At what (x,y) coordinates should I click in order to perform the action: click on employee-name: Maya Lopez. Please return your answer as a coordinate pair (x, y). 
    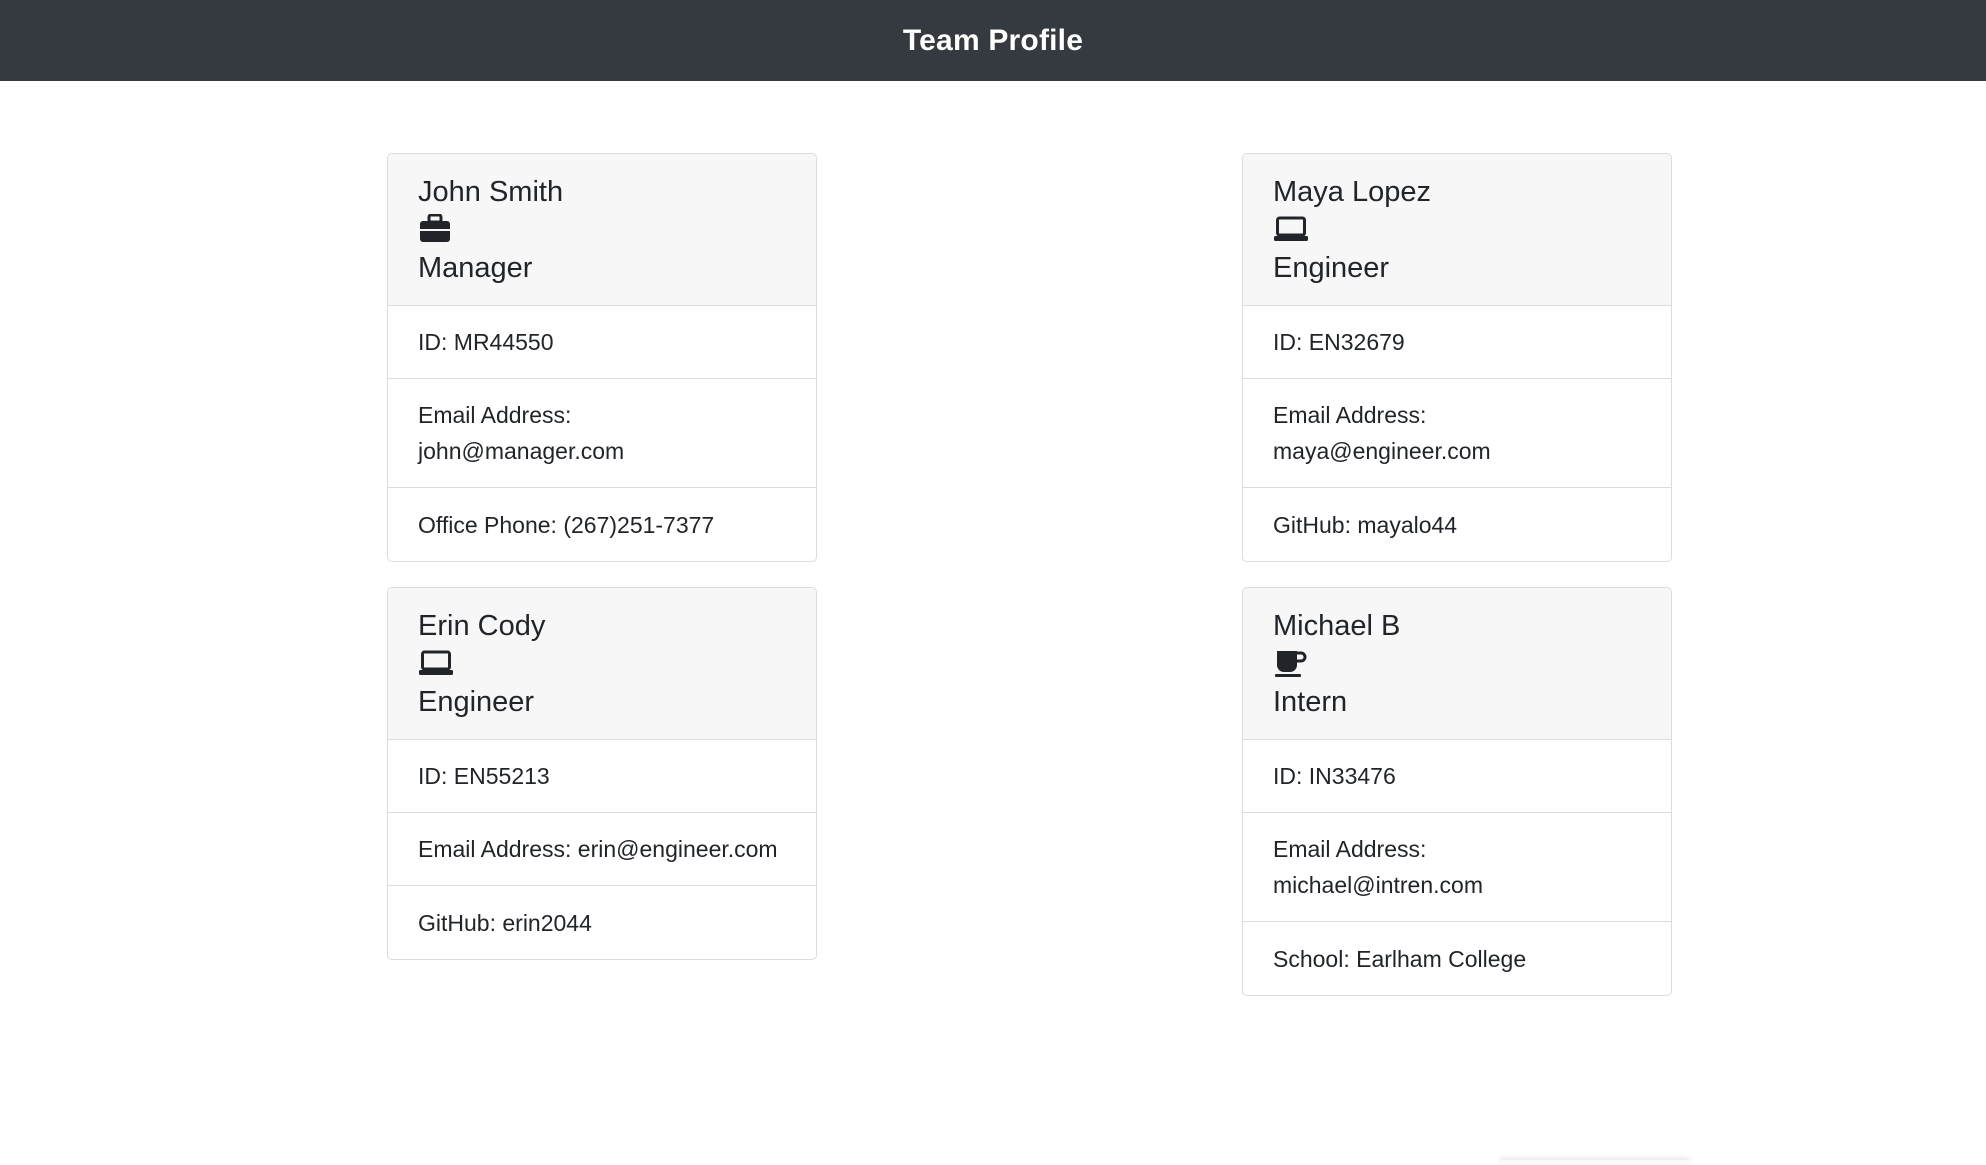
    Looking at the image, I should click on (1352, 192).